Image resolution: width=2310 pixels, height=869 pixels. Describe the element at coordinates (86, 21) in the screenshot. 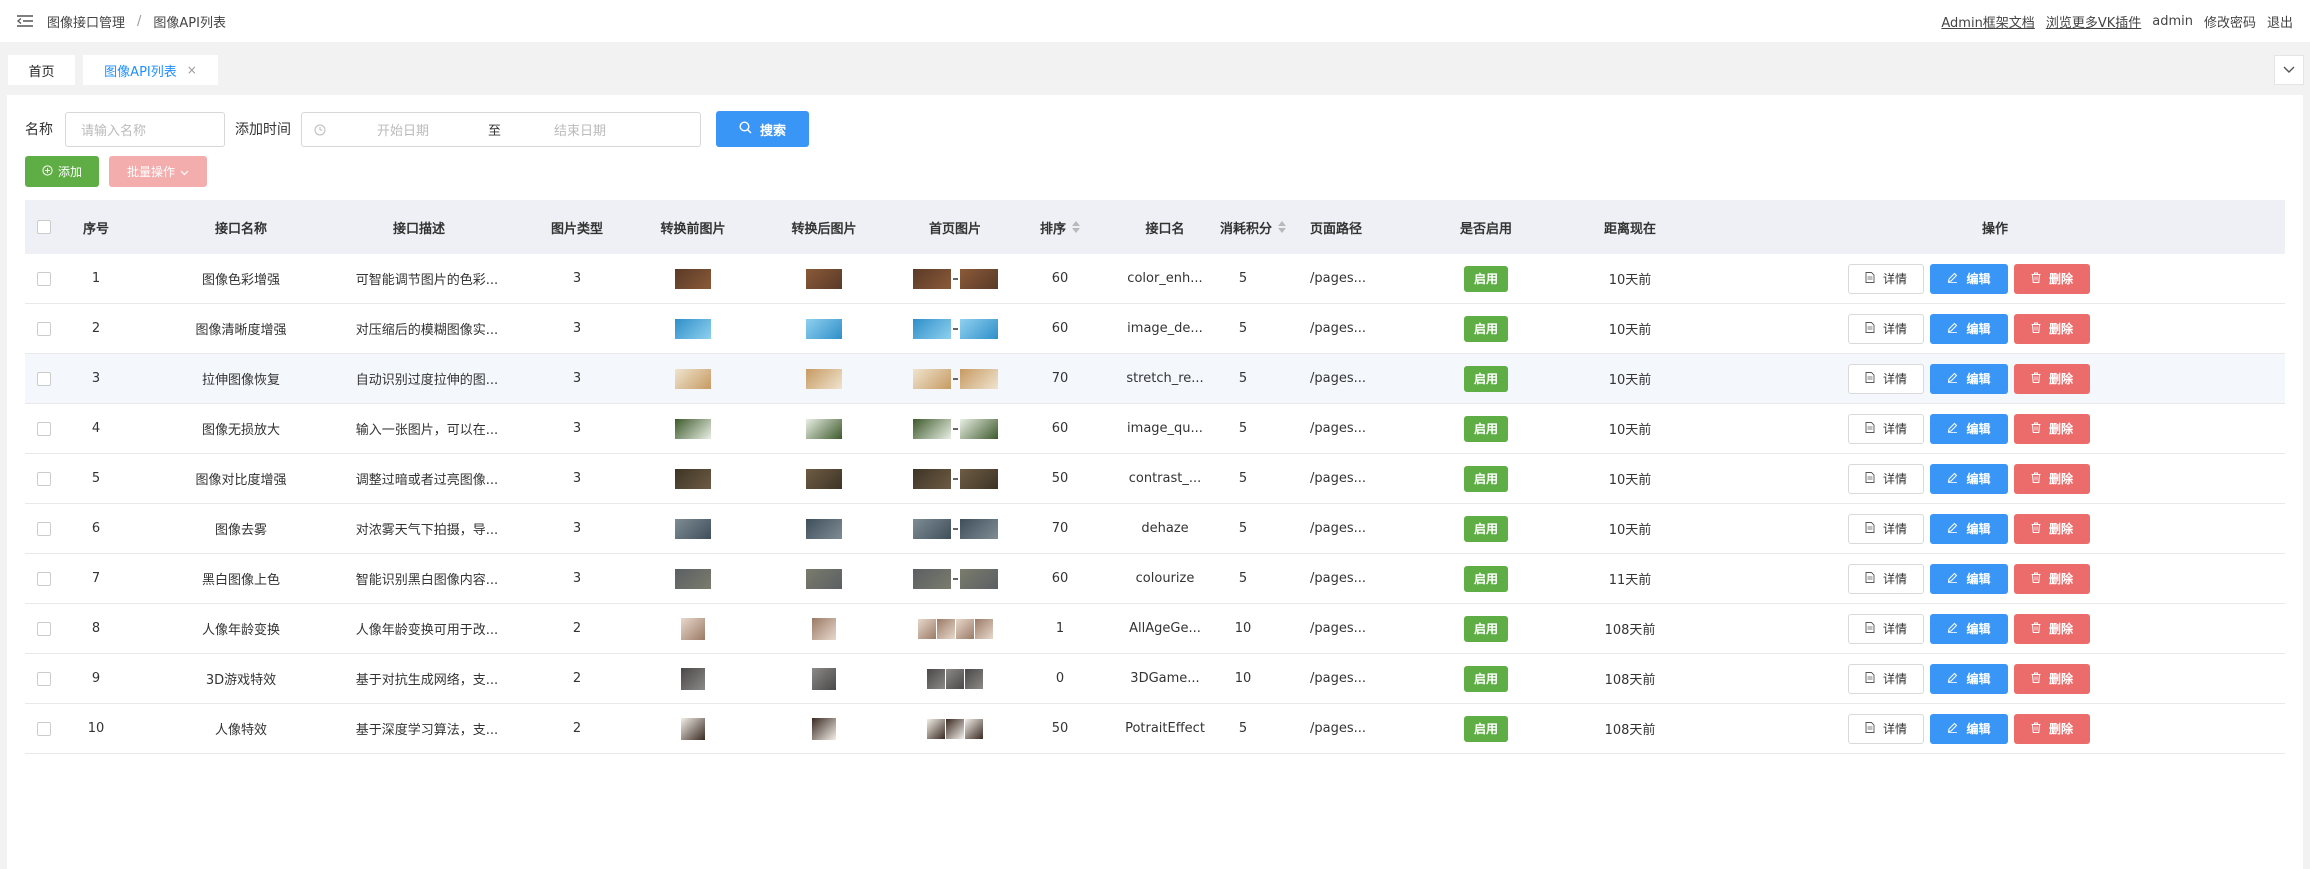

I see `breadcrumb-item: 图像接口管理` at that location.